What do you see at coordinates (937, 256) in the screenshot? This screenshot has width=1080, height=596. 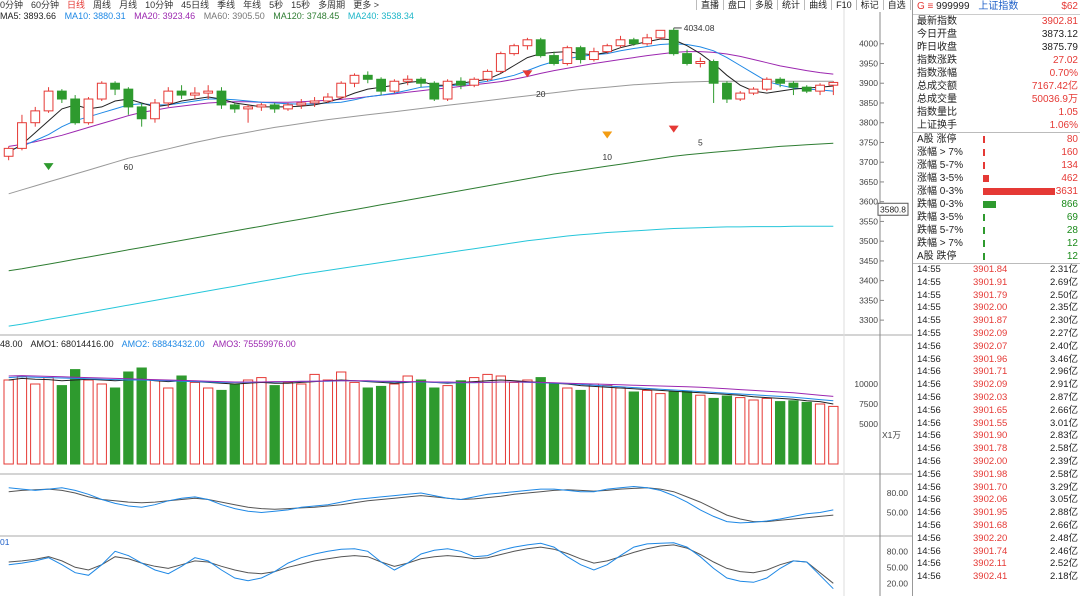 I see `distribution-label: A股 跌停` at bounding box center [937, 256].